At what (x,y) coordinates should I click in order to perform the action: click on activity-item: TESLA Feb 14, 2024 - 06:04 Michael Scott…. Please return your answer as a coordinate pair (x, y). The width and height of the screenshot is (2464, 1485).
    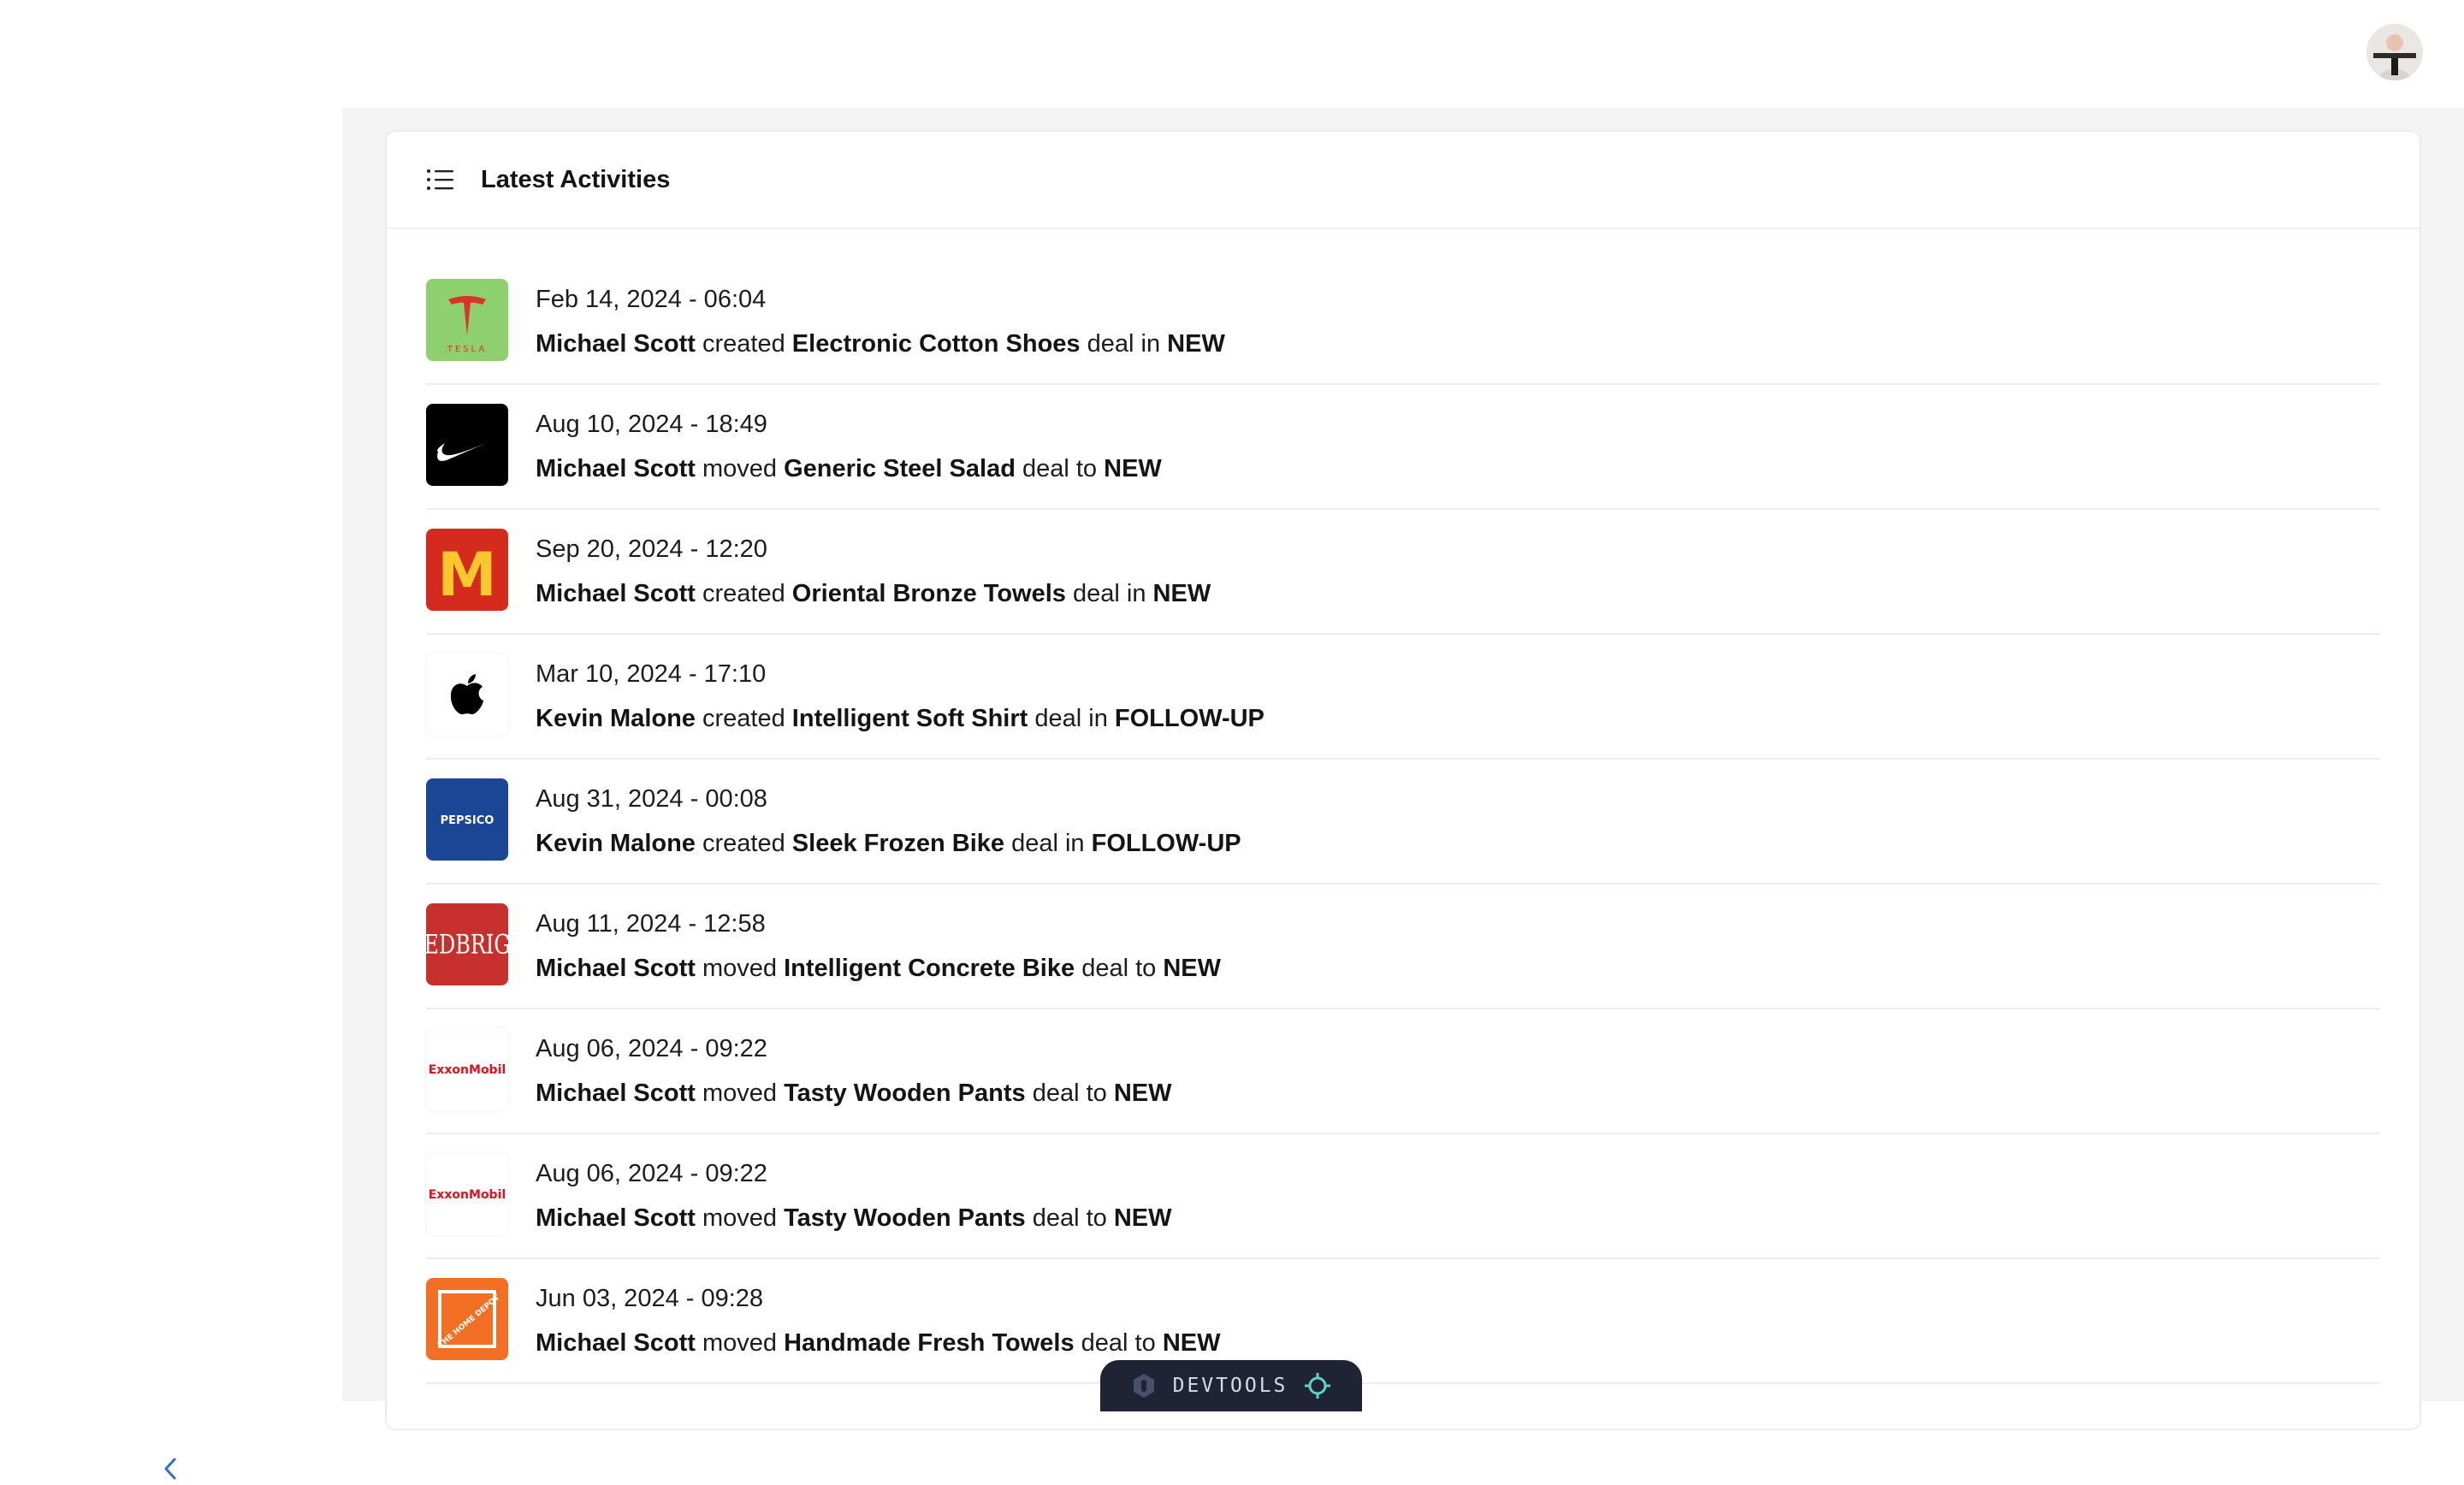
    Looking at the image, I should click on (1403, 322).